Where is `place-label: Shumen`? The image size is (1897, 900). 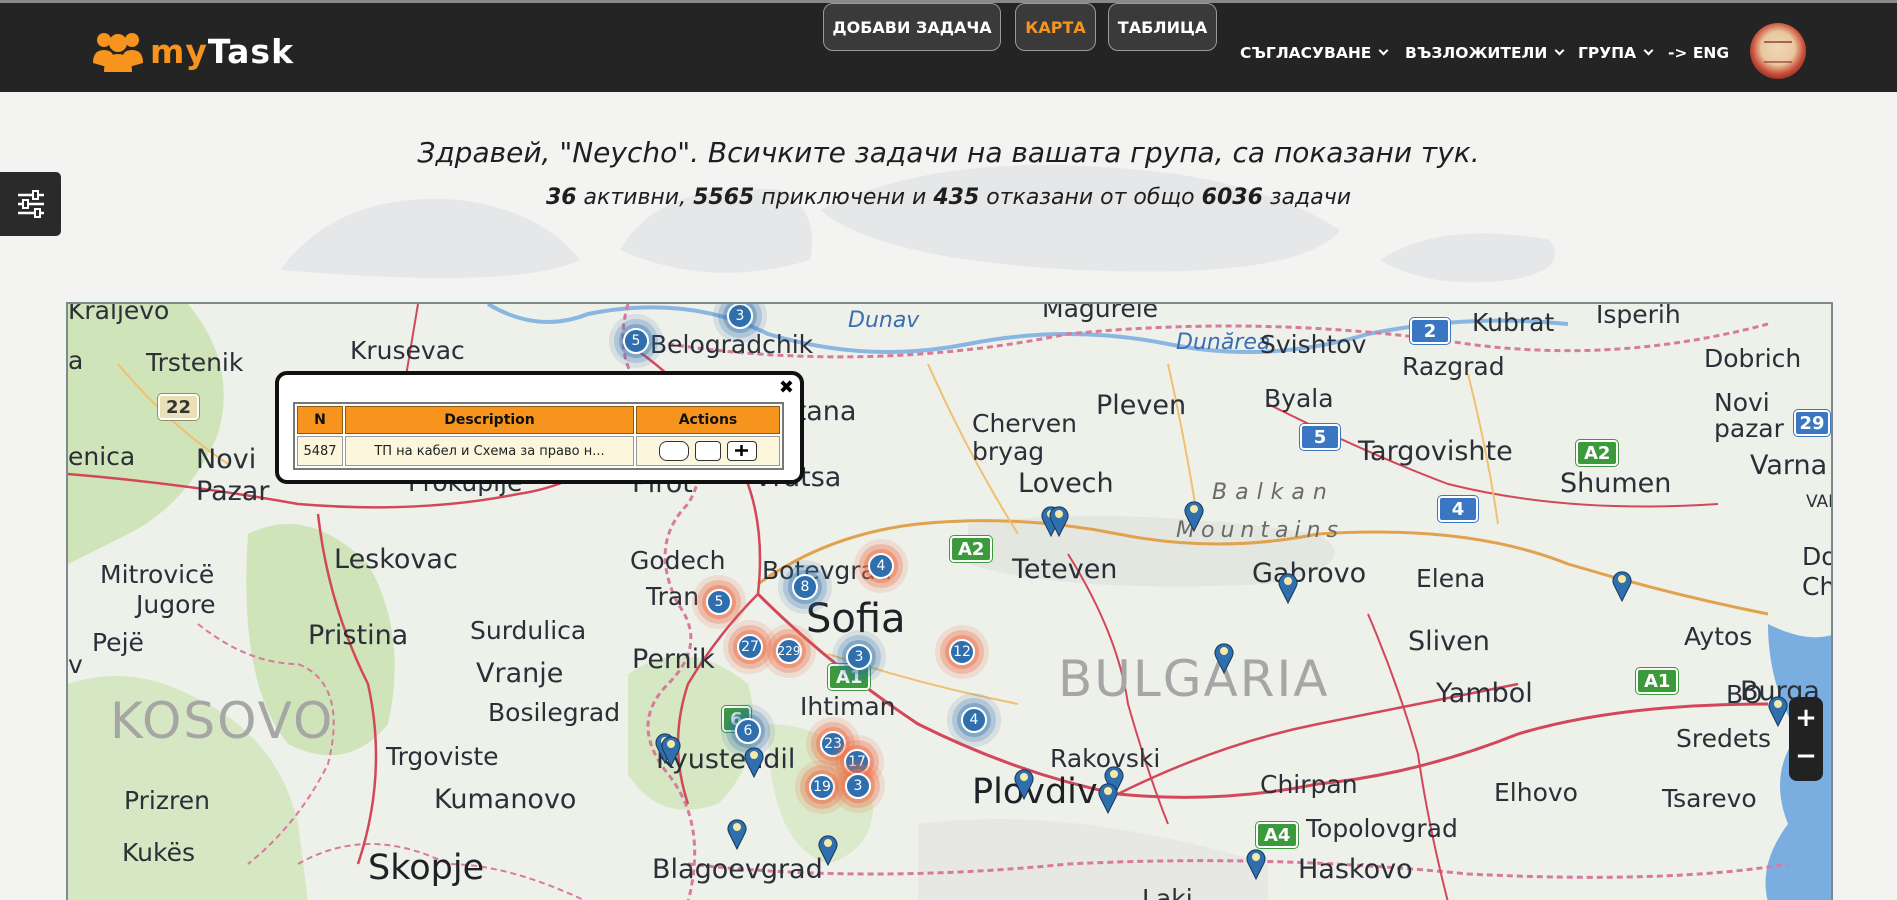
place-label: Shumen is located at coordinates (1616, 483).